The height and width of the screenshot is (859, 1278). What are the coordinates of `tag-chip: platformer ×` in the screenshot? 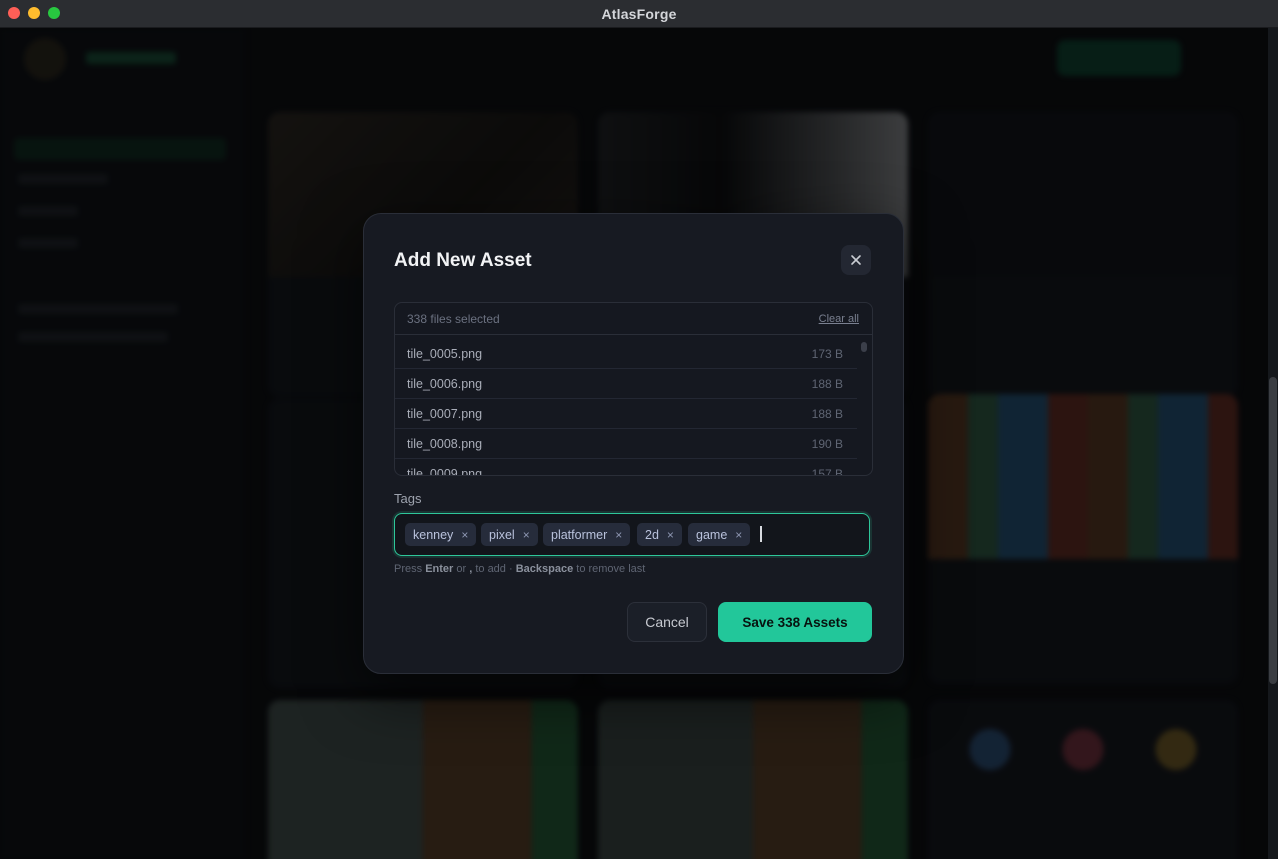 It's located at (587, 534).